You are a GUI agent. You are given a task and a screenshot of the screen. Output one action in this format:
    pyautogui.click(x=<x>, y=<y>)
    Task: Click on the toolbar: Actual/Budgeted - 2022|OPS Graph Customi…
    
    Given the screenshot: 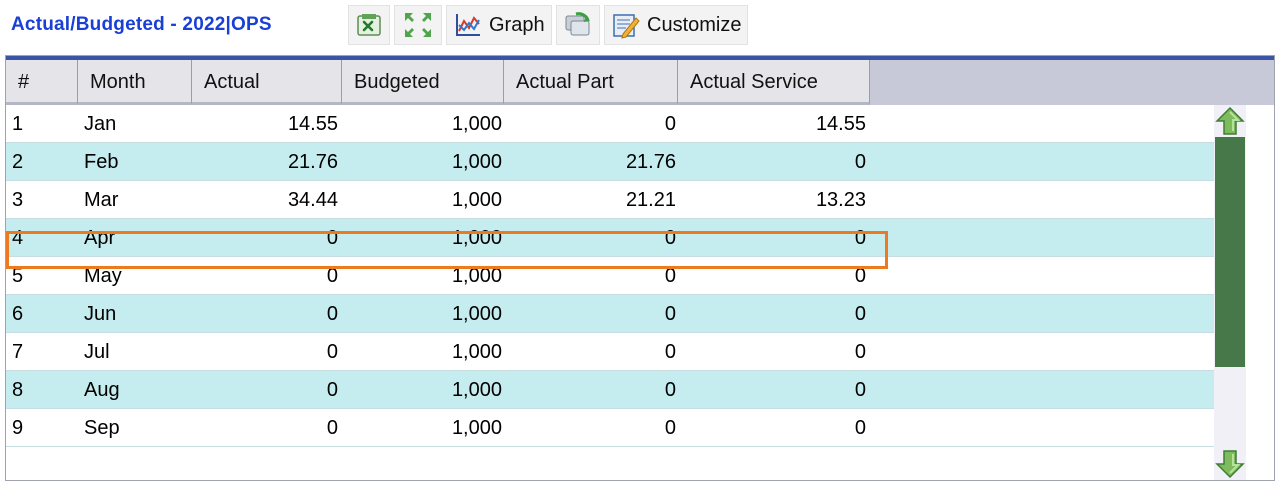 What is the action you would take?
    pyautogui.click(x=640, y=27)
    